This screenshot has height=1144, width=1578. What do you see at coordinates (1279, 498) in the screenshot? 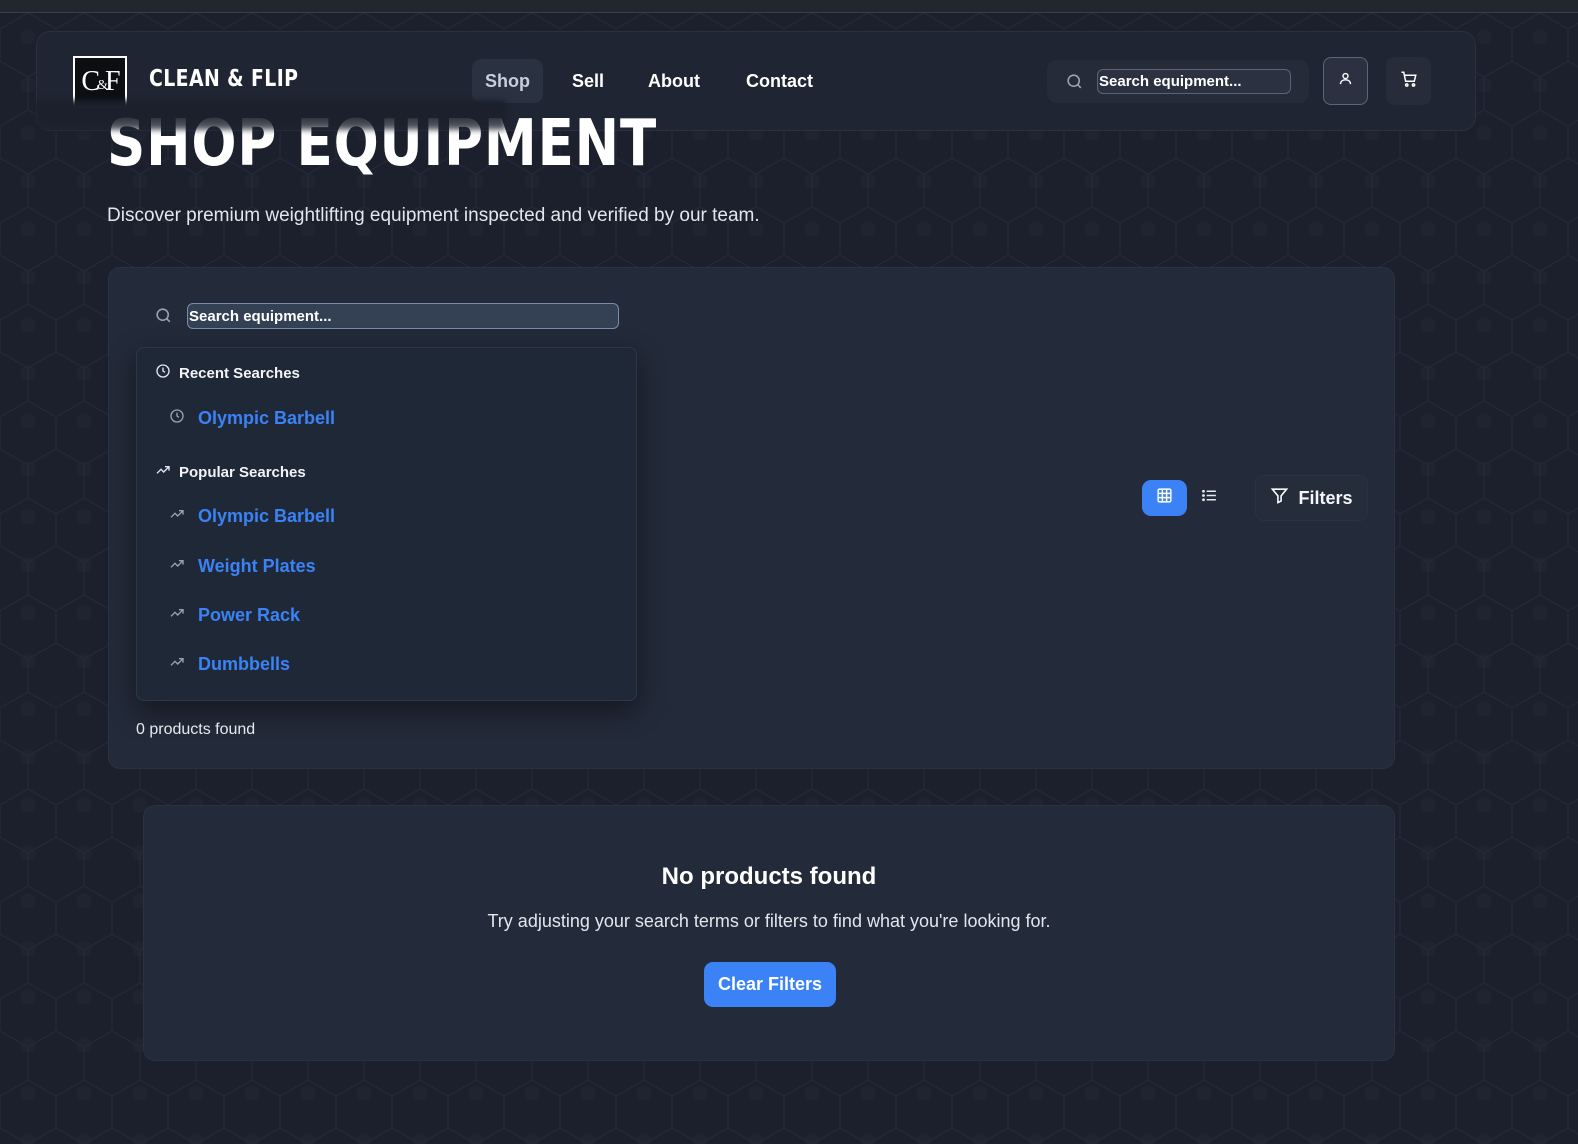
I see `filter-icon` at bounding box center [1279, 498].